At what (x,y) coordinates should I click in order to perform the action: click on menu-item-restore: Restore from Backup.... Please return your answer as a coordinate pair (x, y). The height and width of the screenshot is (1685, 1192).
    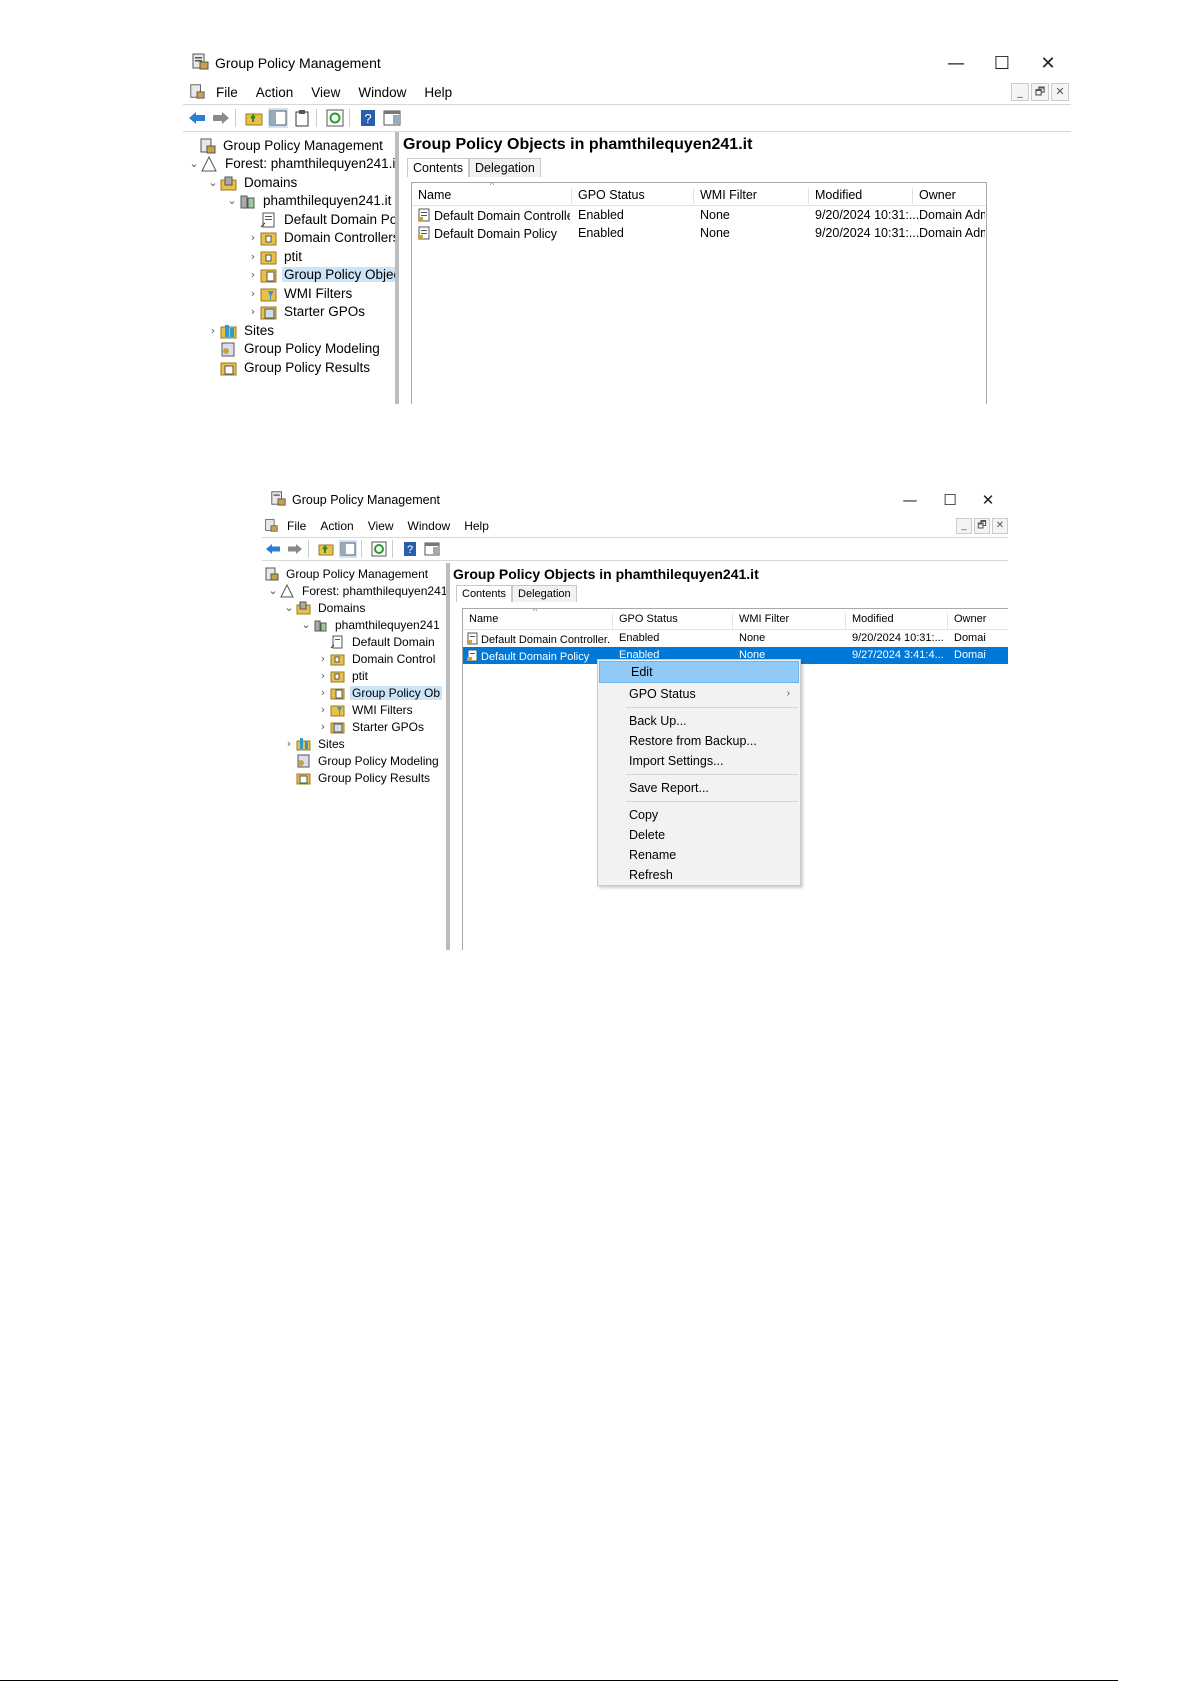
    Looking at the image, I should click on (699, 741).